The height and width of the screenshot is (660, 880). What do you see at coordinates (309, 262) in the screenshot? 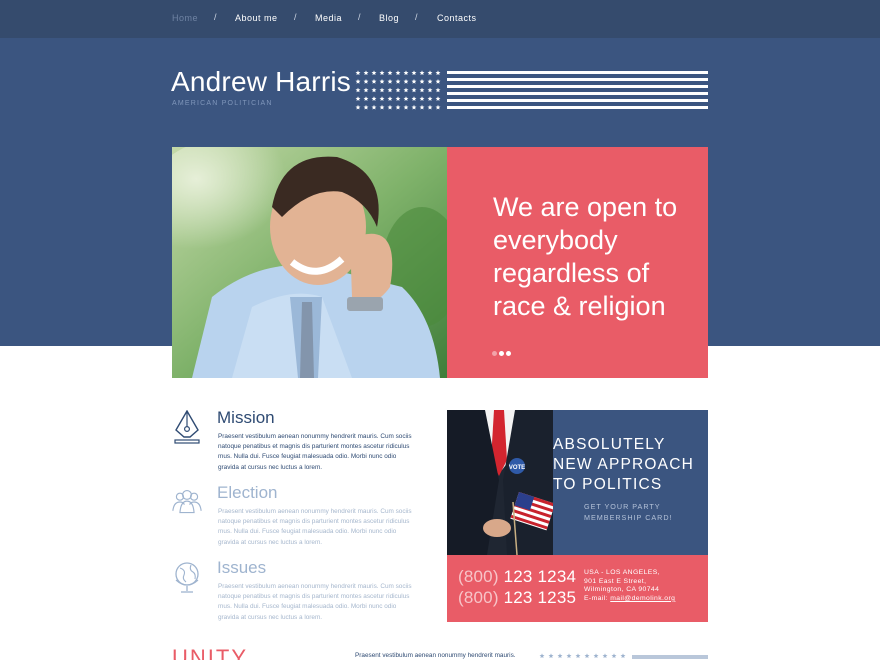
I see `slide-photo-smiling-man` at bounding box center [309, 262].